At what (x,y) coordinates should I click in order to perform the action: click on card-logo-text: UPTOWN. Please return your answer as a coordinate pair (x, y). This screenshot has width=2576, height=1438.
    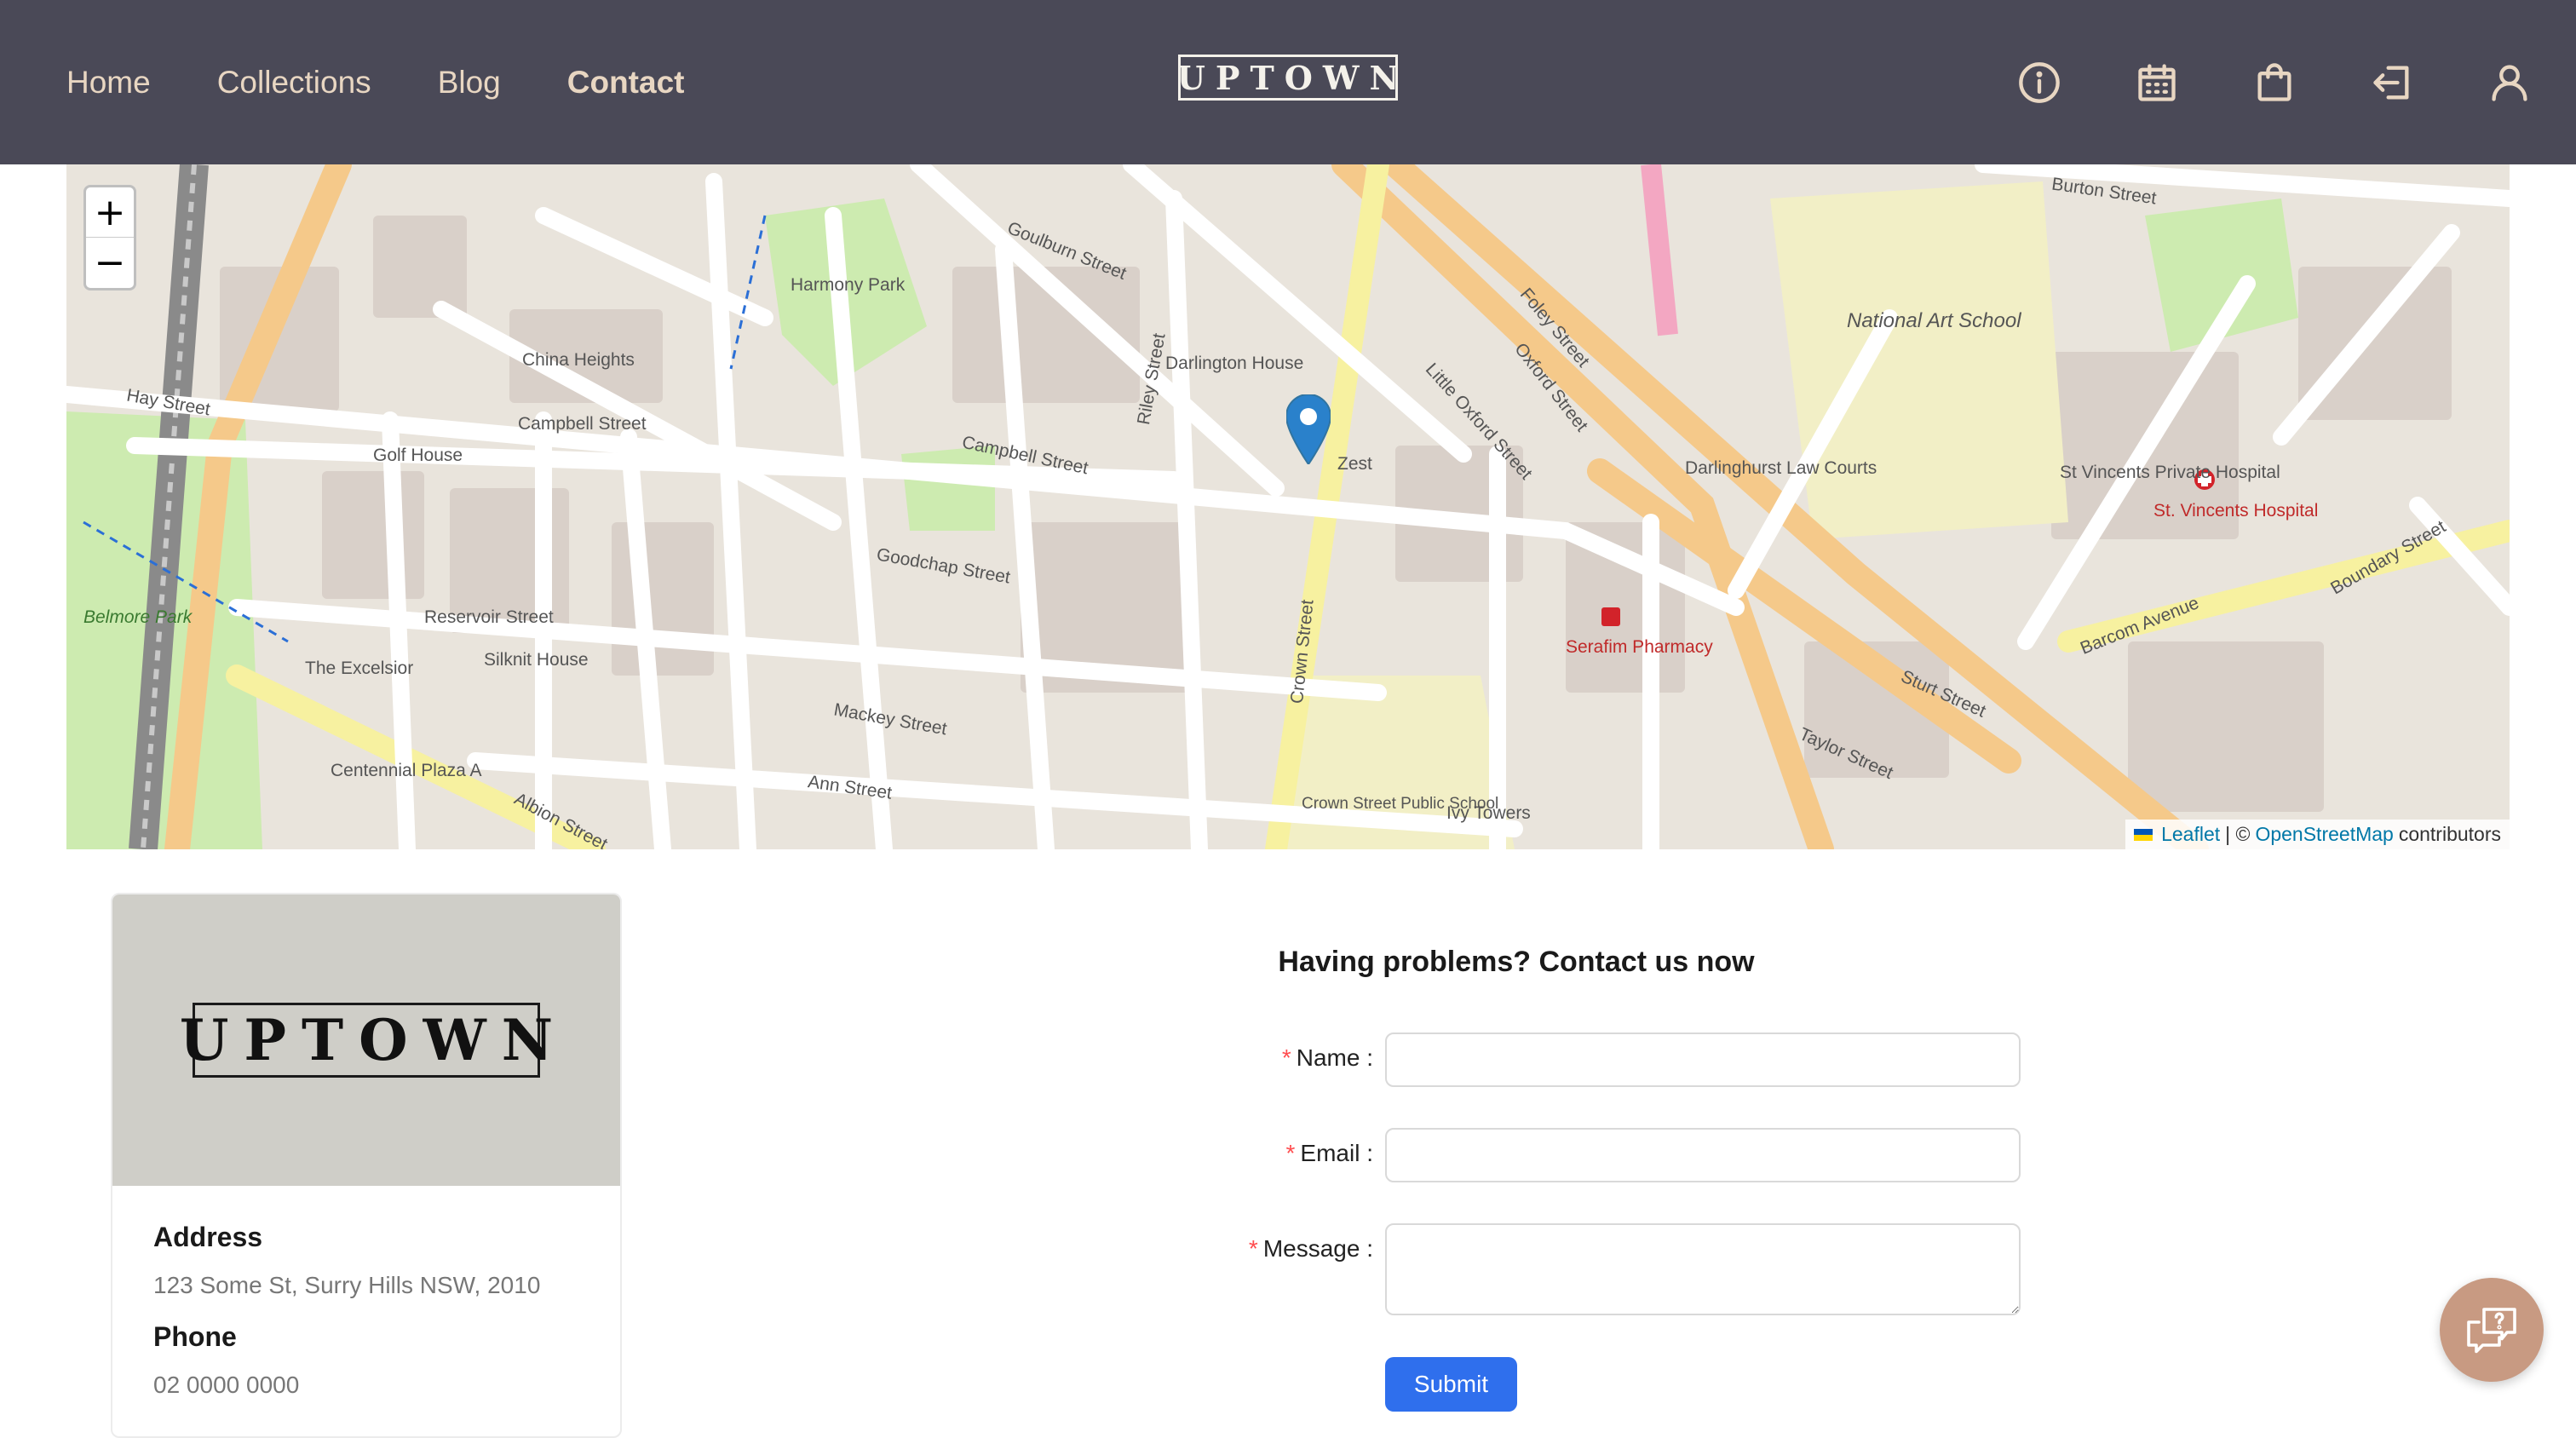
    Looking at the image, I should click on (374, 1040).